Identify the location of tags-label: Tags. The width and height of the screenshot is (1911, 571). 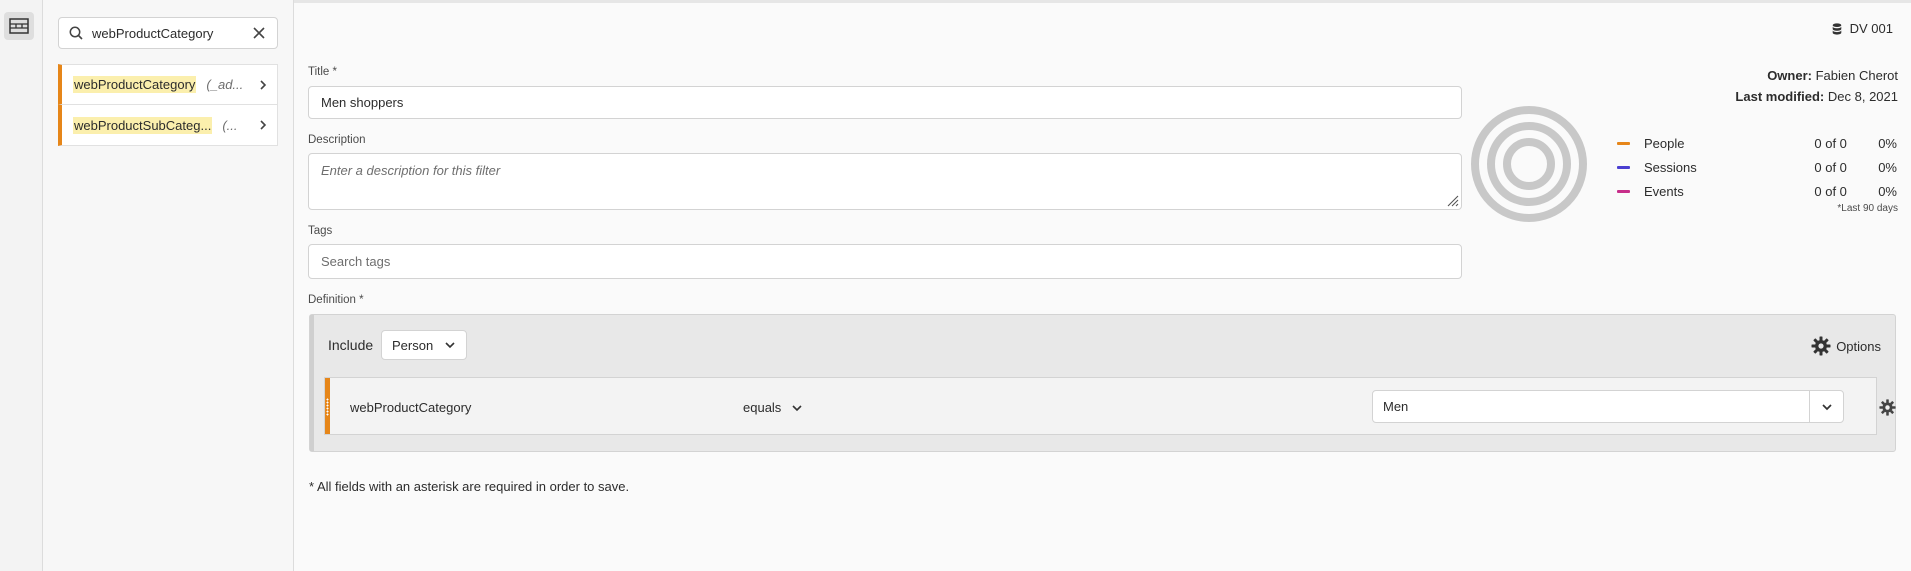
(320, 231).